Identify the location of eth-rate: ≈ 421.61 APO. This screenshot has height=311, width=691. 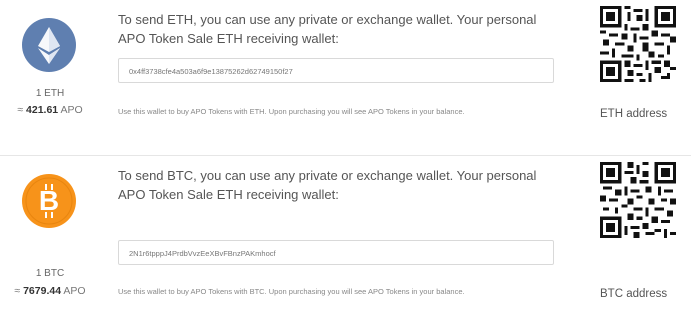
(50, 110).